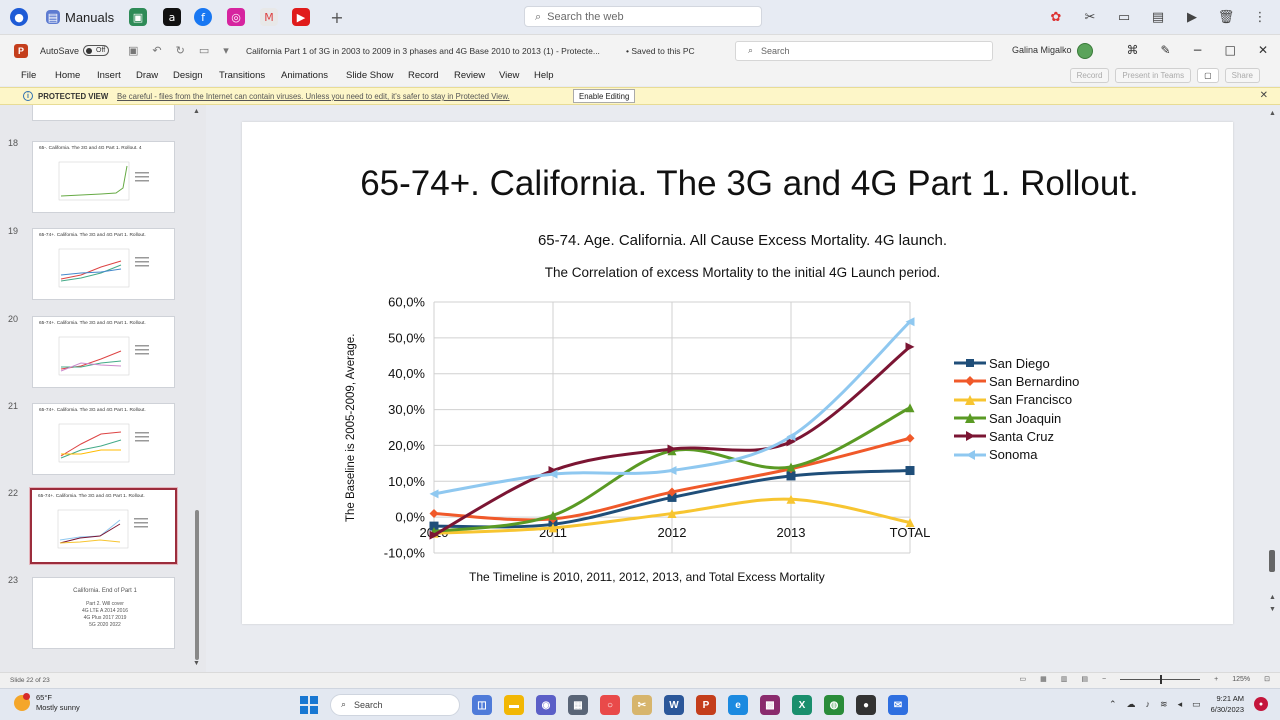 The height and width of the screenshot is (720, 1280). What do you see at coordinates (188, 75) in the screenshot?
I see `tab-design: Design` at bounding box center [188, 75].